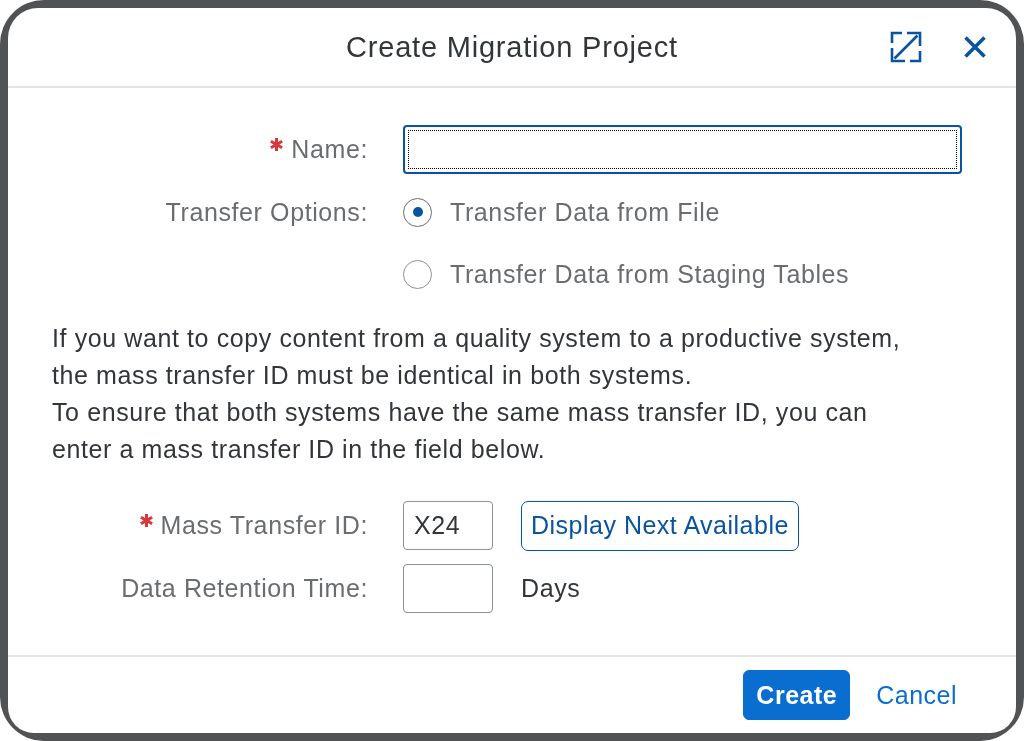  I want to click on field-label: Name:, so click(329, 149).